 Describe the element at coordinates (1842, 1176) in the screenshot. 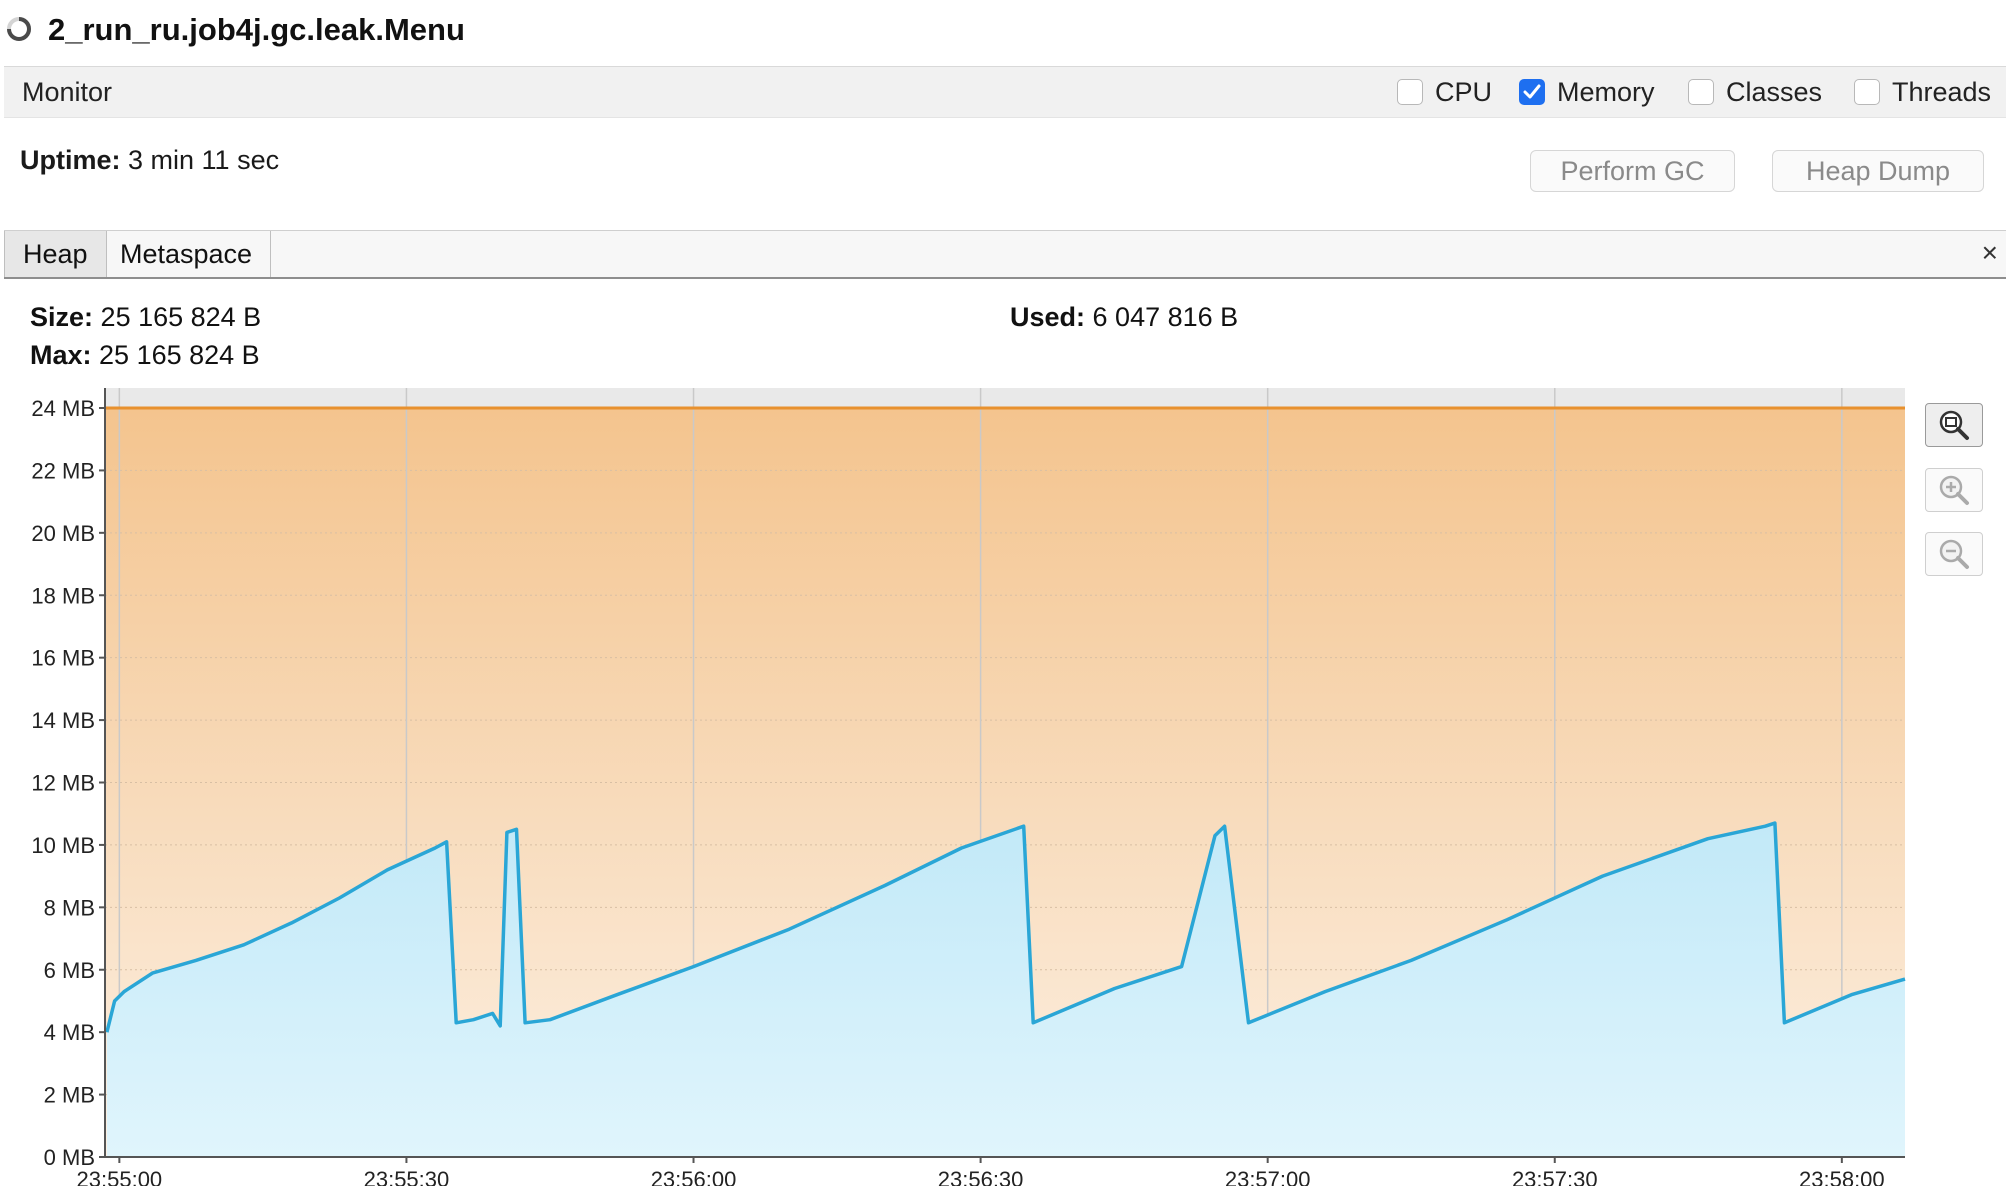

I see `x-tick-label: 23:58:00` at that location.